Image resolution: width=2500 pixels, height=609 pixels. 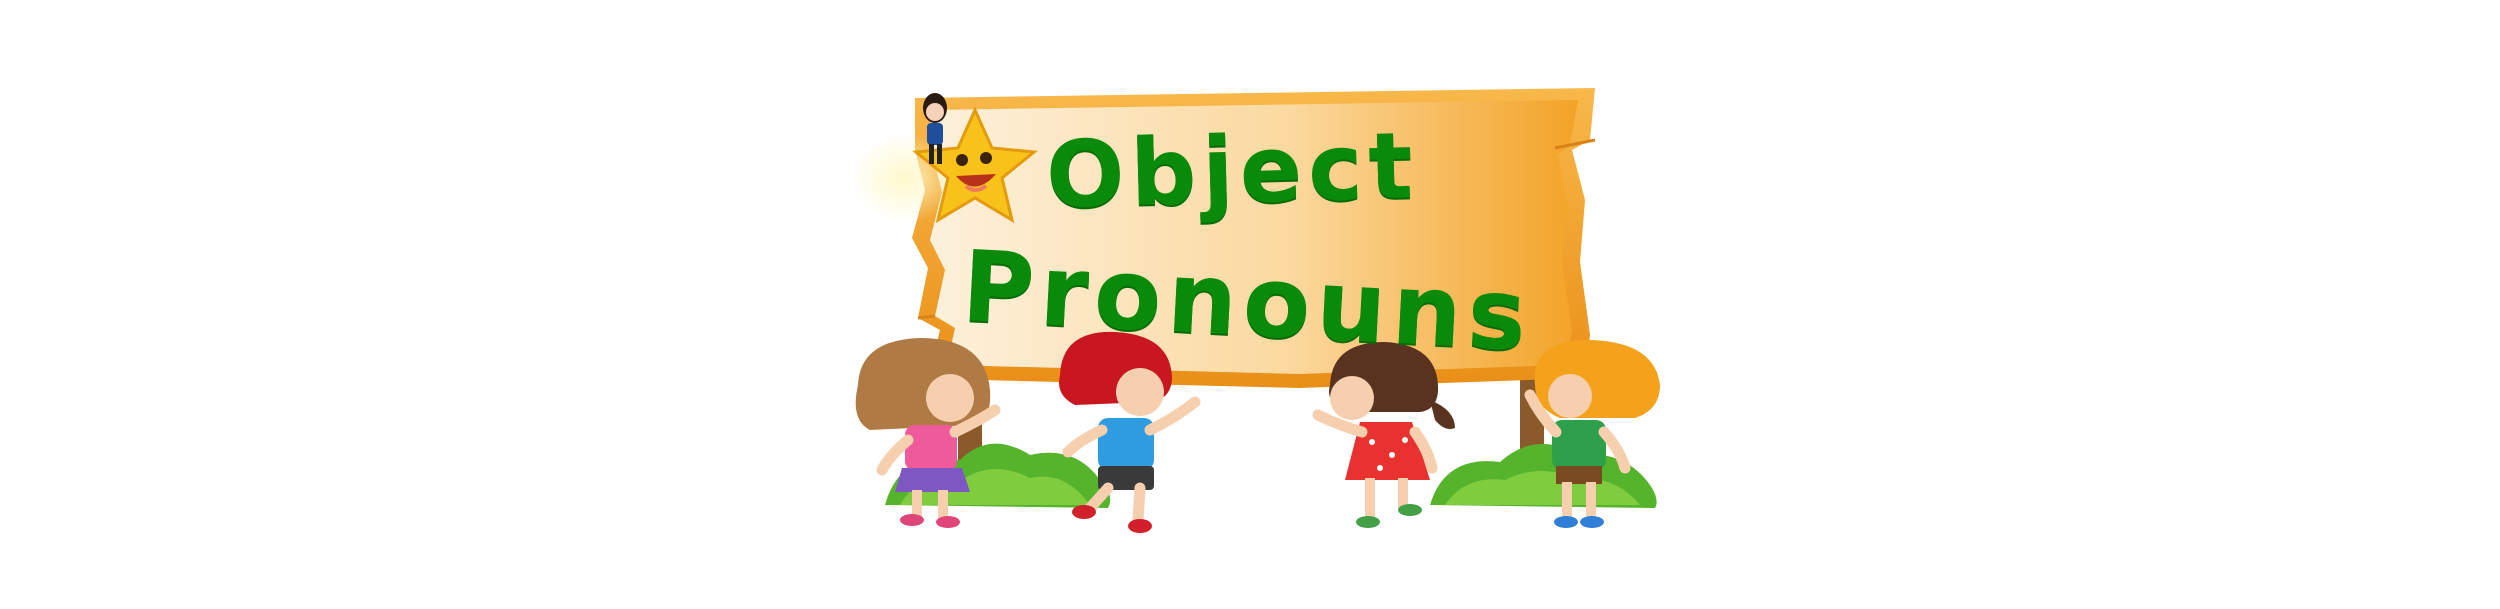 I want to click on sign-title-line-2: Pronouns, so click(x=1247, y=302).